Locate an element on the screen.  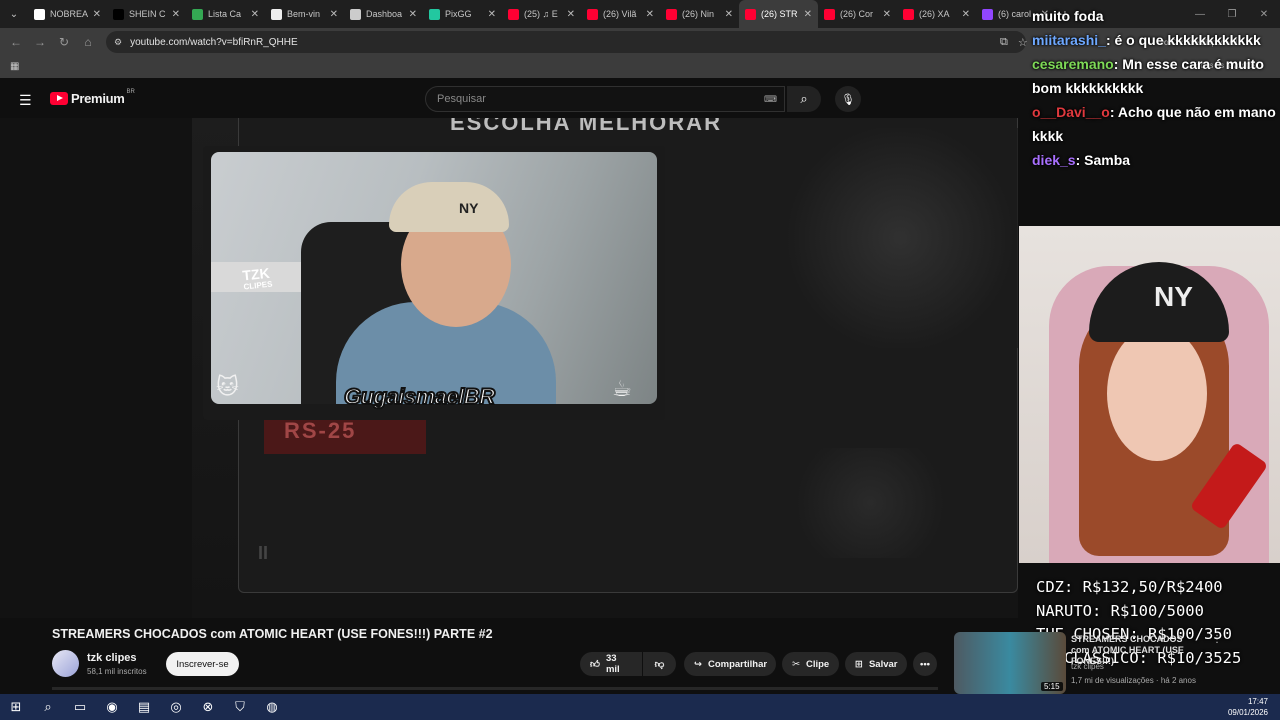
logo-region: BR is located at coordinates (130, 91).